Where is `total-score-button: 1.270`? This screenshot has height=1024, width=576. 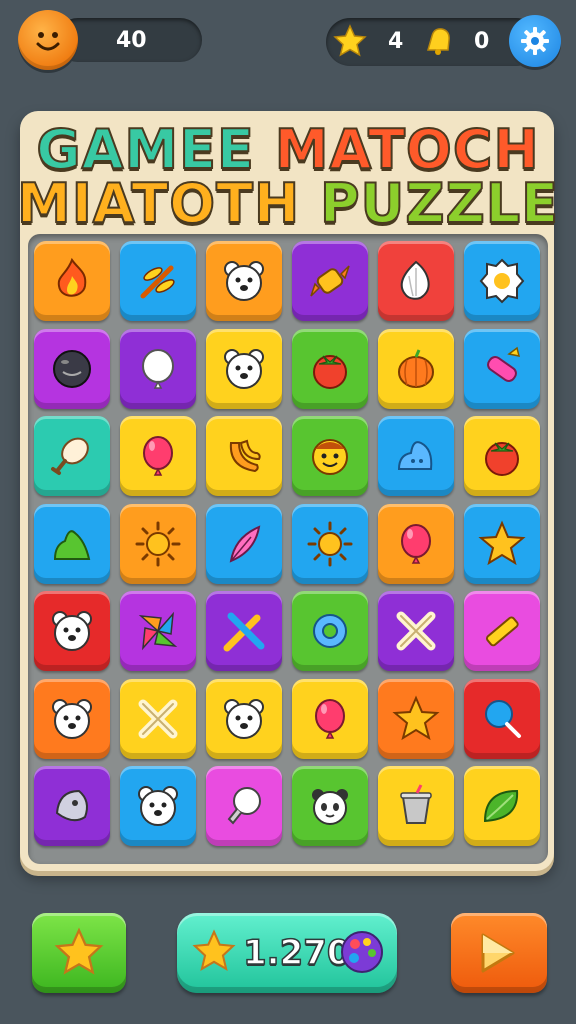
total-score-button: 1.270 is located at coordinates (287, 953).